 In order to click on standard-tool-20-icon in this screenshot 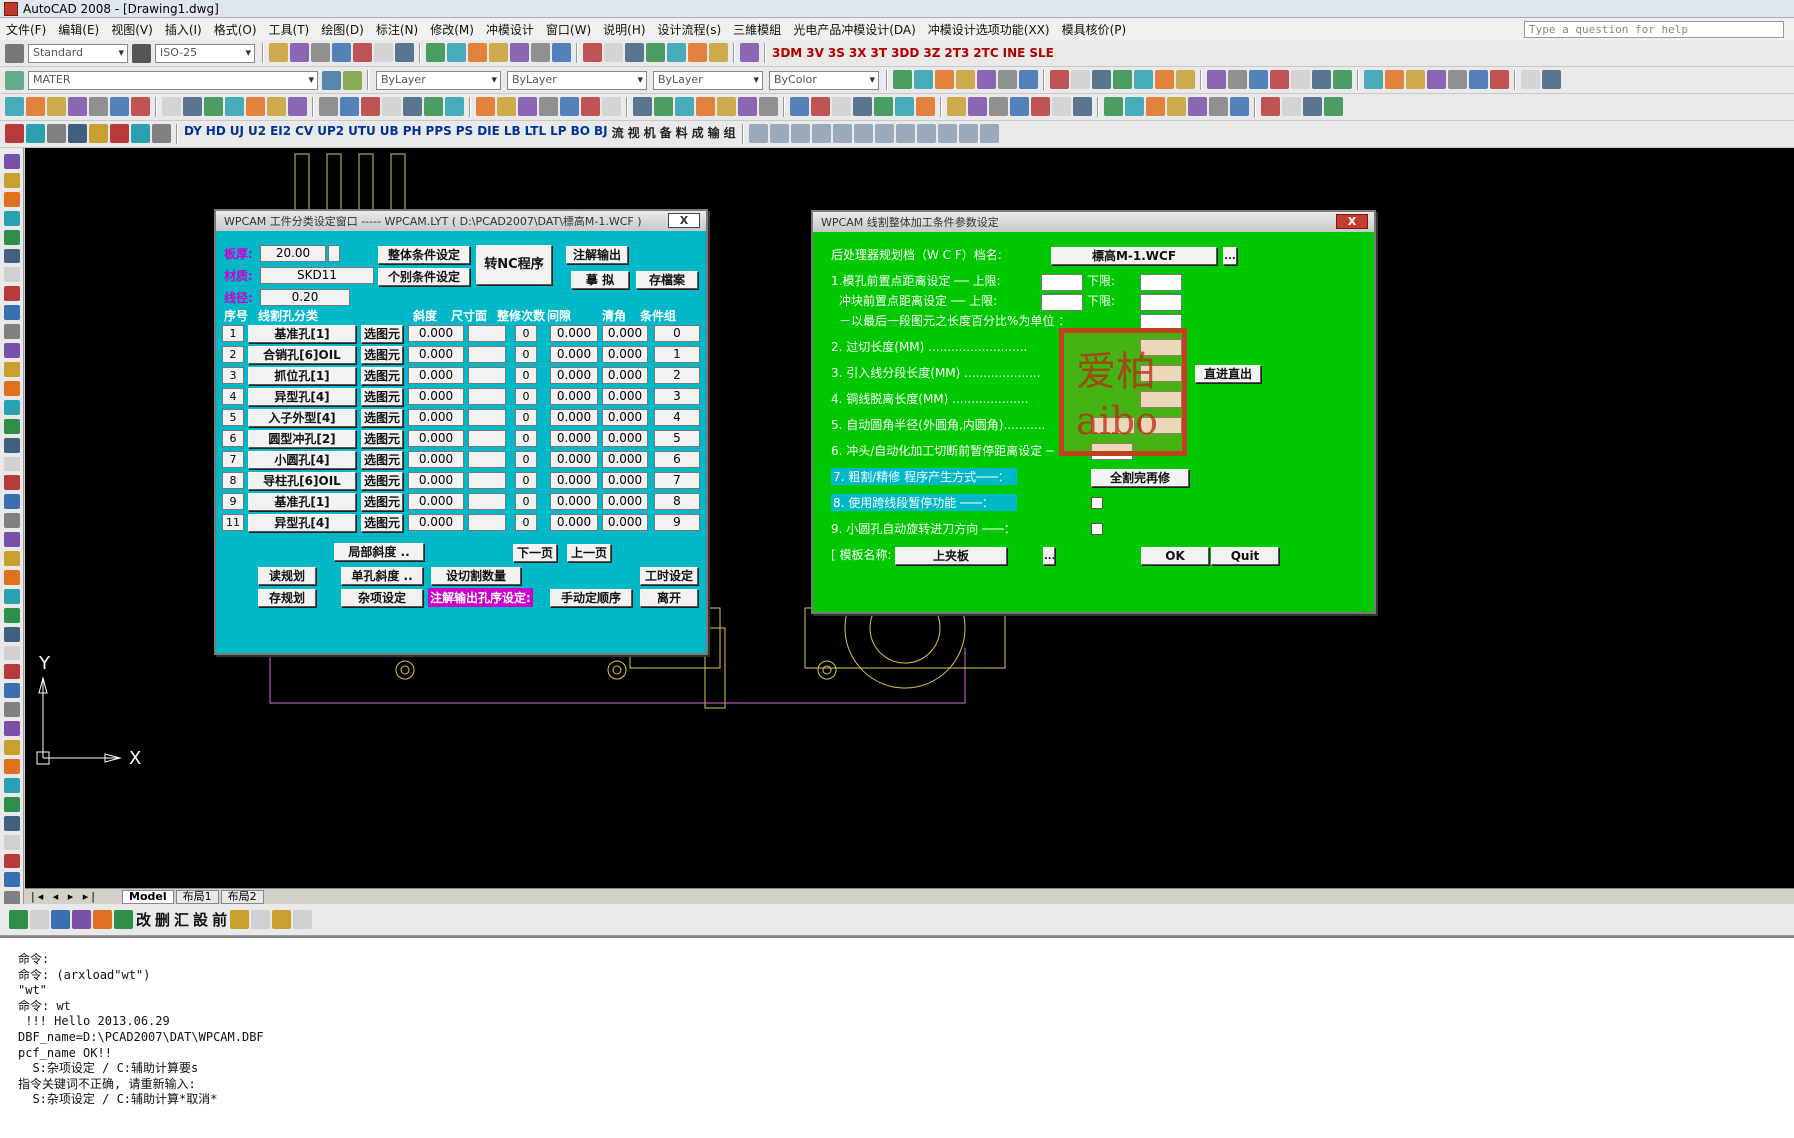, I will do `click(718, 52)`.